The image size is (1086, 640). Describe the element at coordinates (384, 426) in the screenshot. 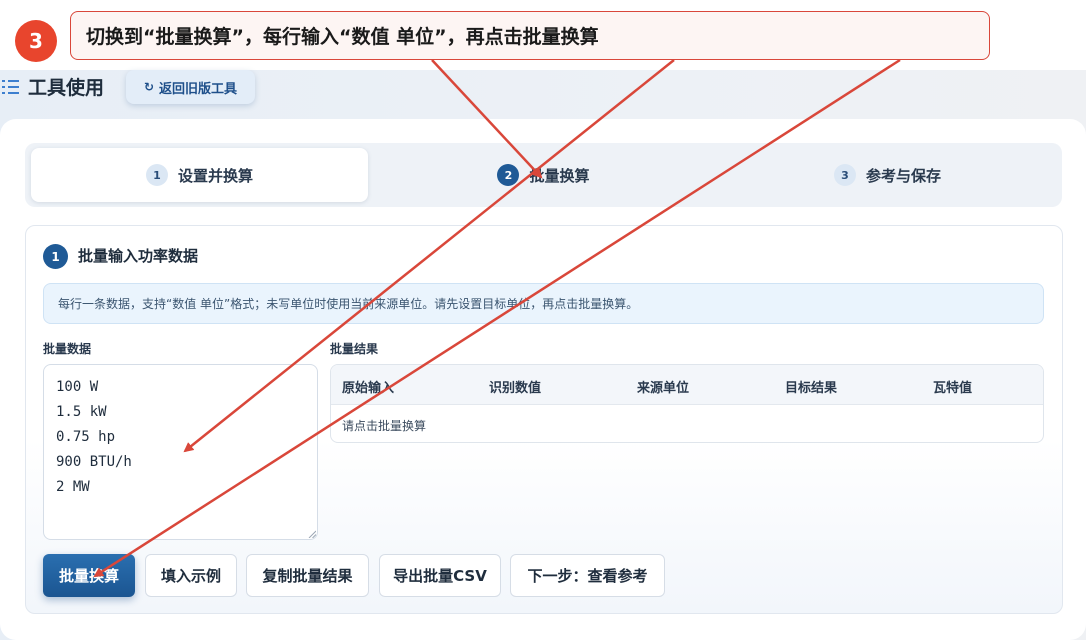

I see `results-empty-message: 请点击批量换算` at that location.